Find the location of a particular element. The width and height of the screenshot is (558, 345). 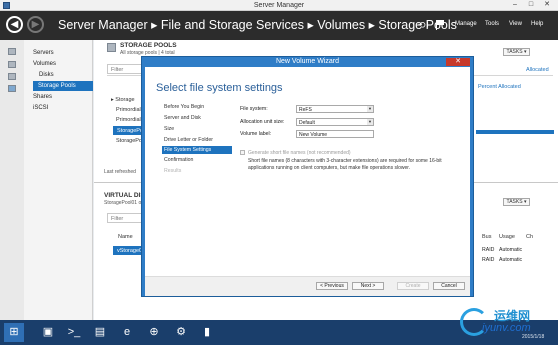

command-prompt-icon: ▮ is located at coordinates (207, 332).